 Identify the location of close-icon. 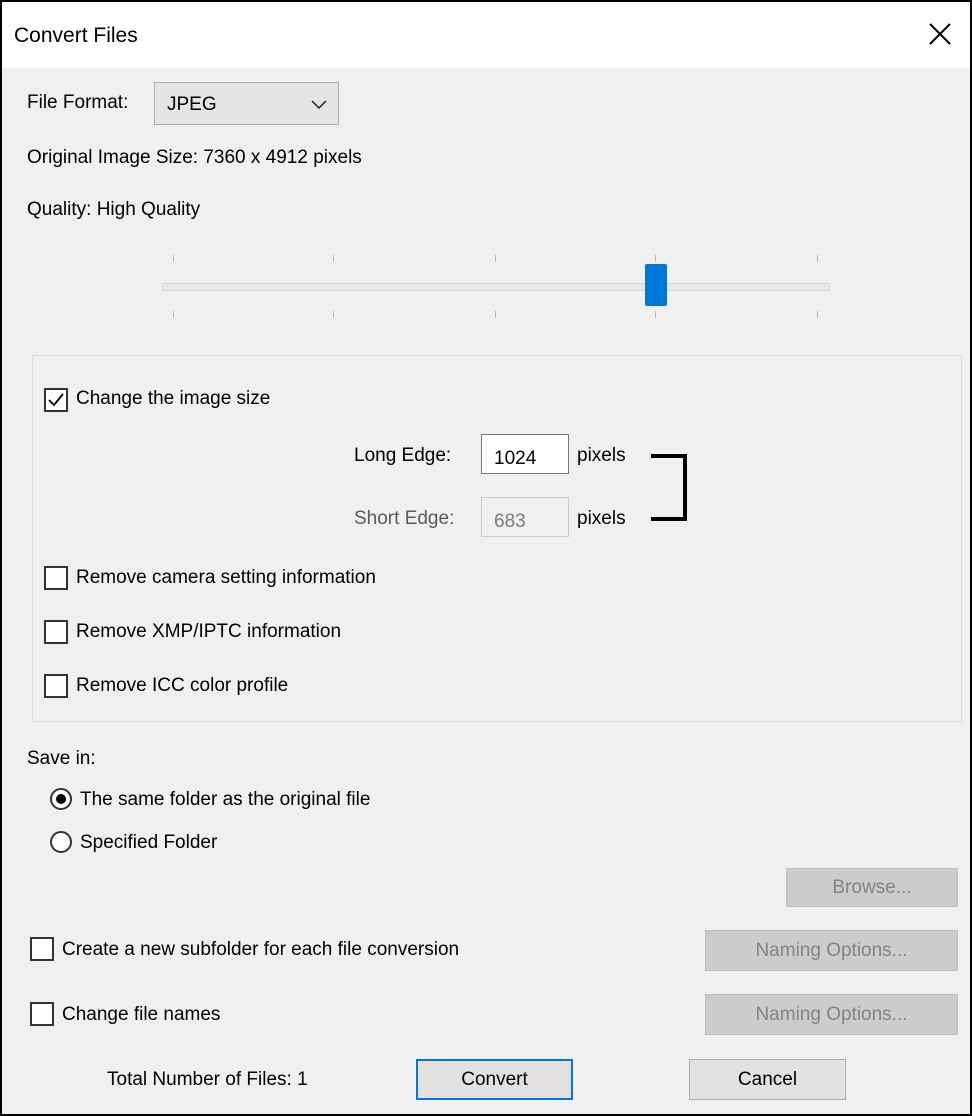
(940, 34).